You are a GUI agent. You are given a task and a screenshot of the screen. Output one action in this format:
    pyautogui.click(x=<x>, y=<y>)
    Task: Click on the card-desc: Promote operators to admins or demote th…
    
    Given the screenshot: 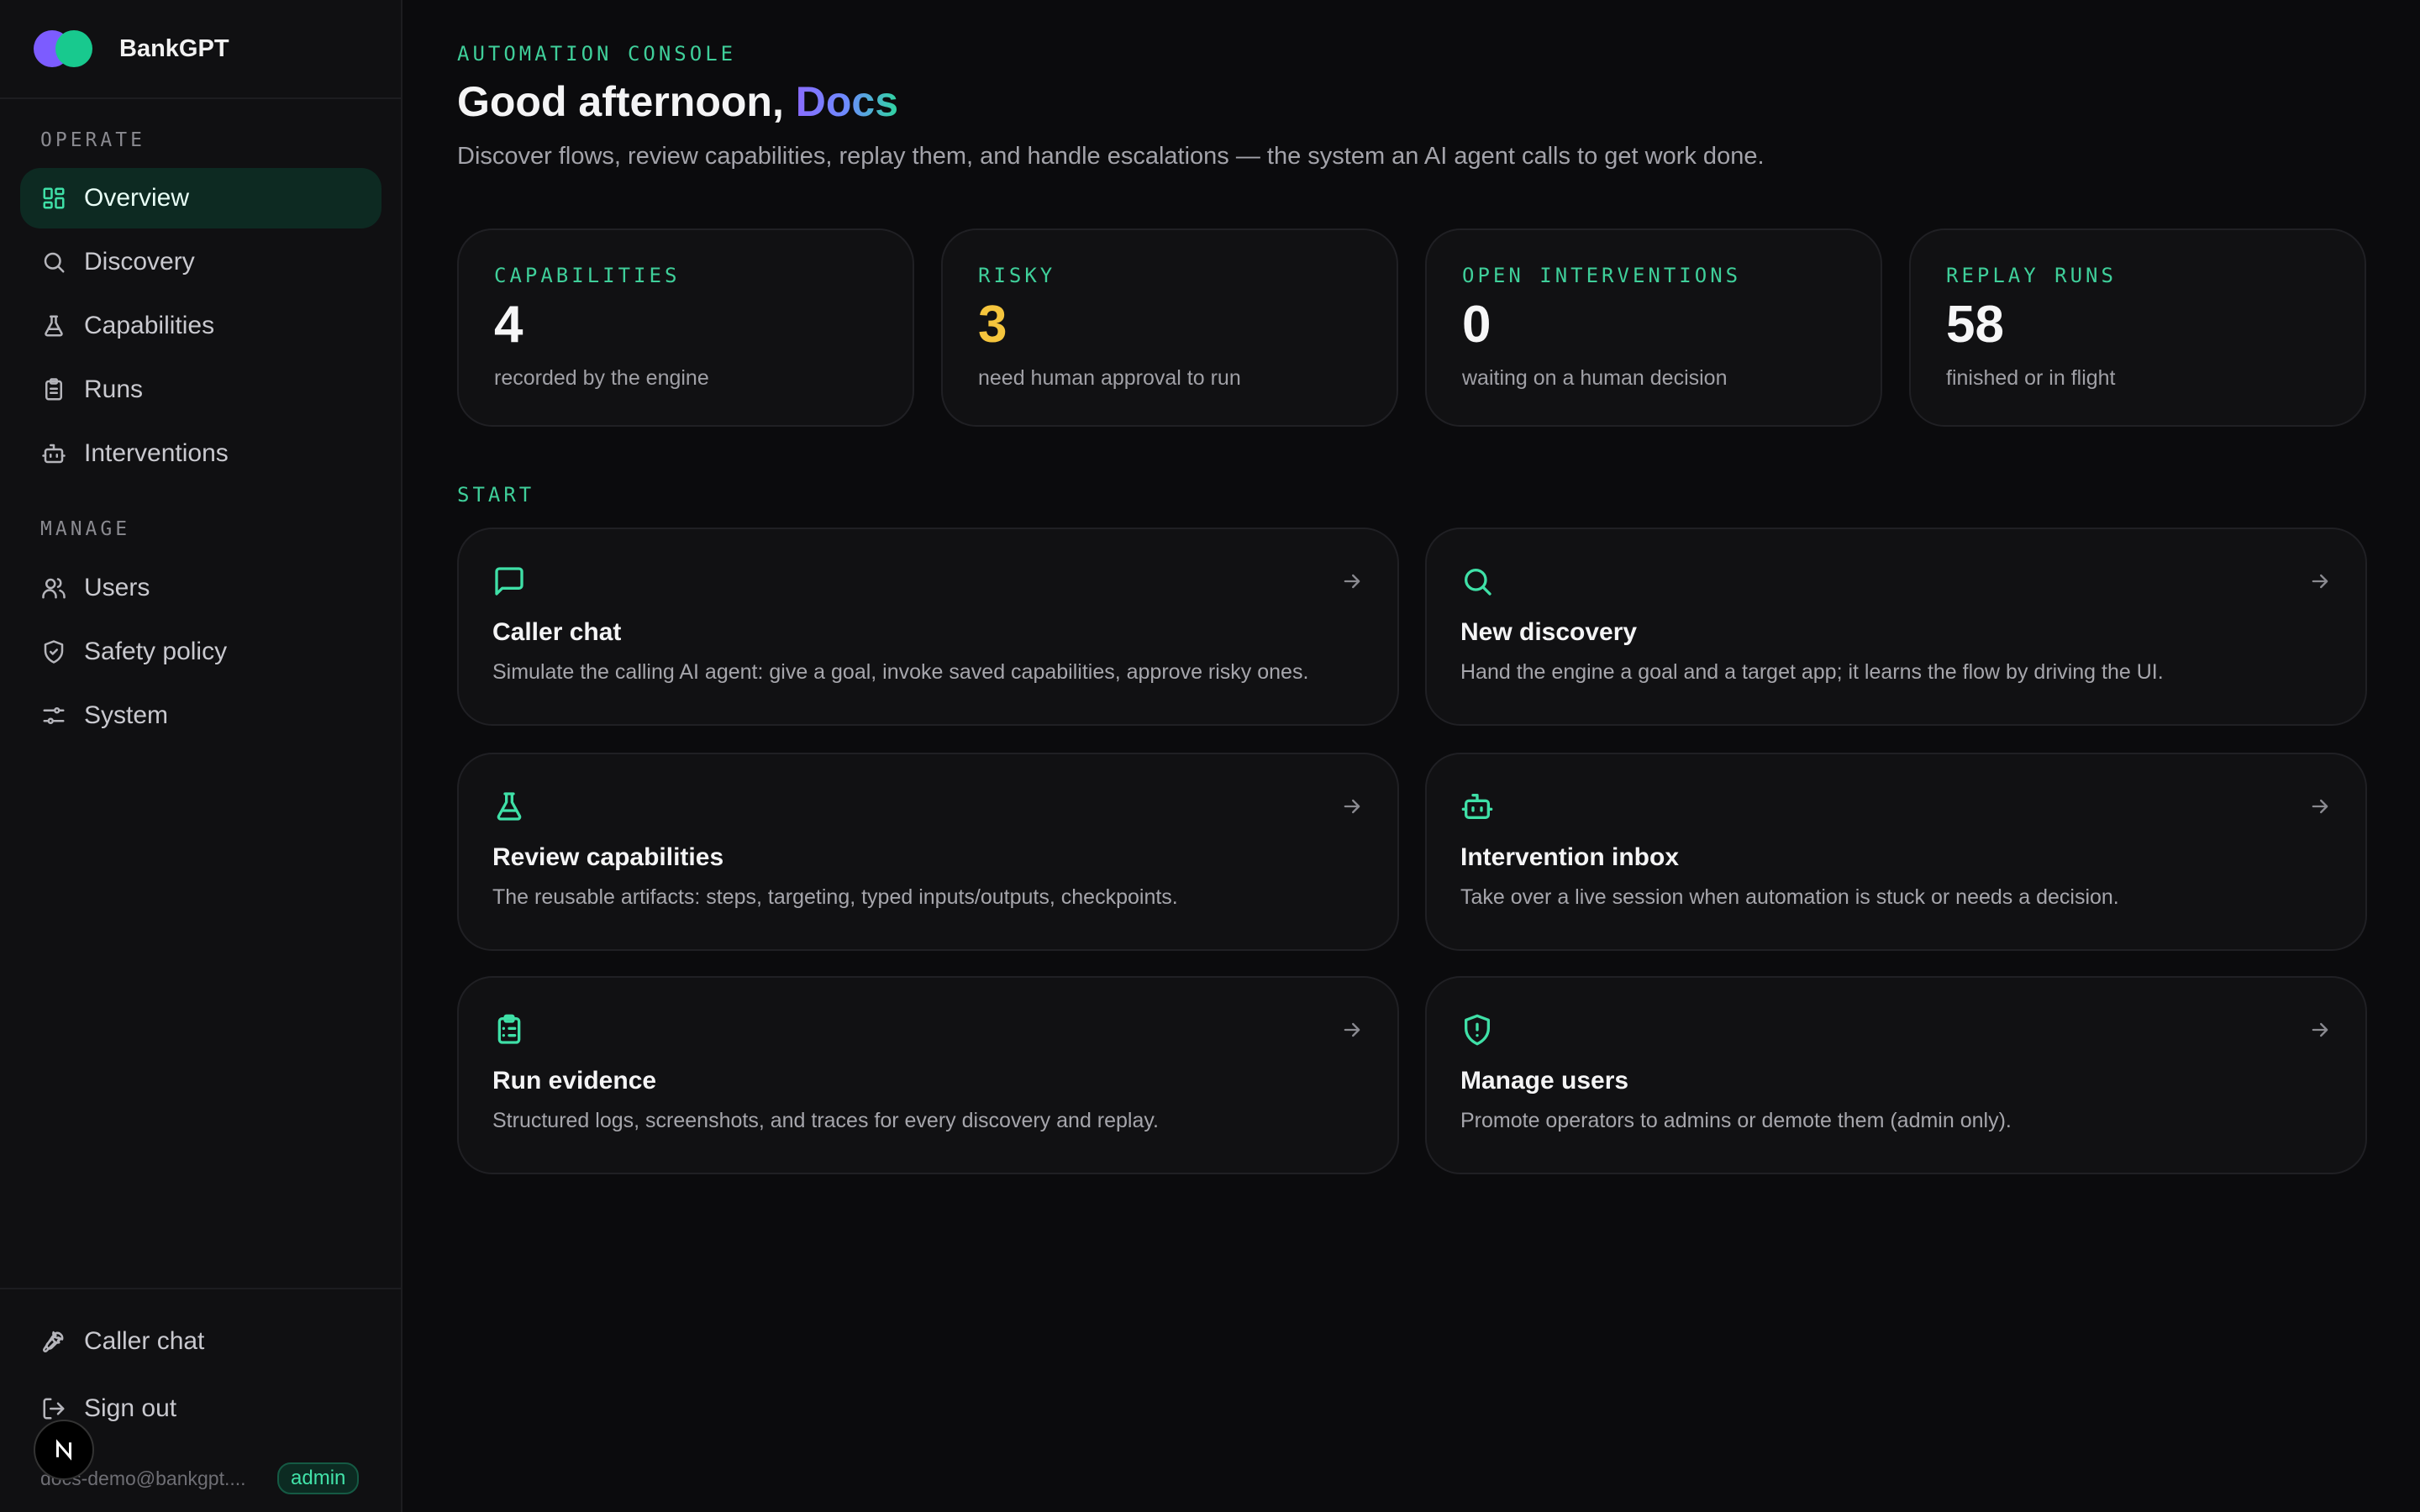 What is the action you would take?
    pyautogui.click(x=1736, y=1120)
    